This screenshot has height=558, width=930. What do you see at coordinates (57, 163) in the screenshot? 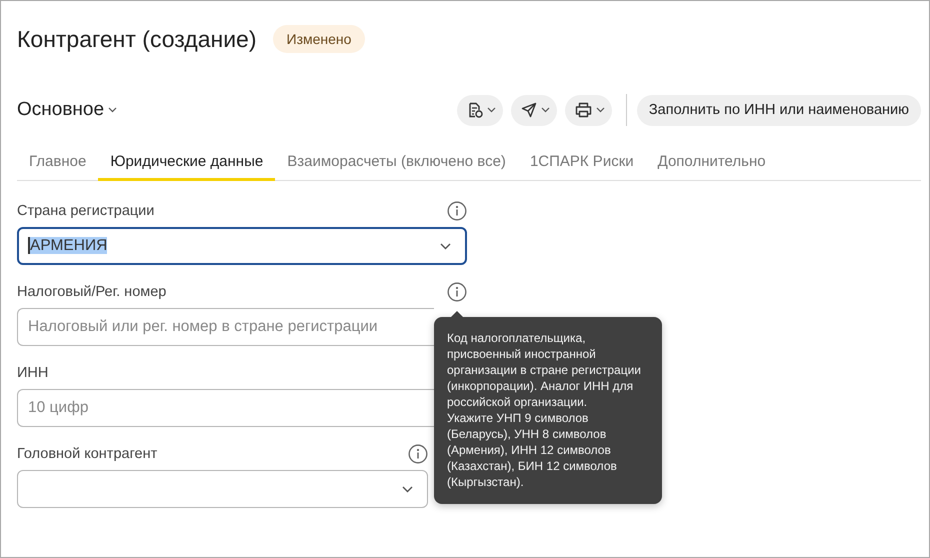
I see `tab: Главное` at bounding box center [57, 163].